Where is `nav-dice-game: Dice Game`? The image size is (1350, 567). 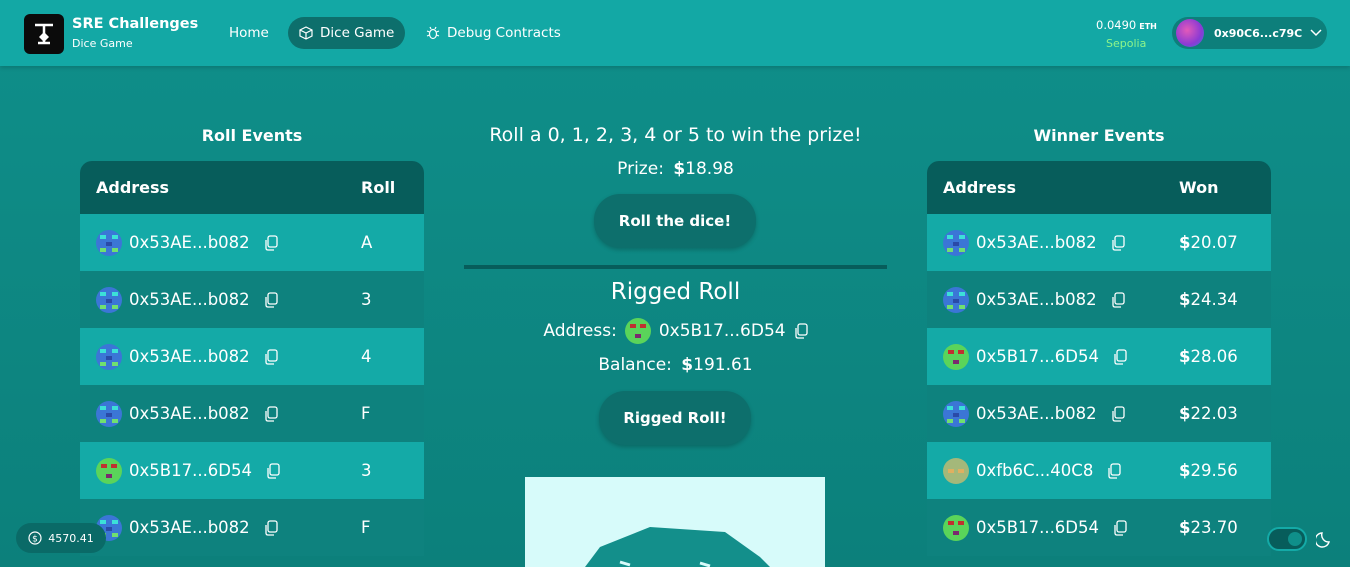 nav-dice-game: Dice Game is located at coordinates (347, 33).